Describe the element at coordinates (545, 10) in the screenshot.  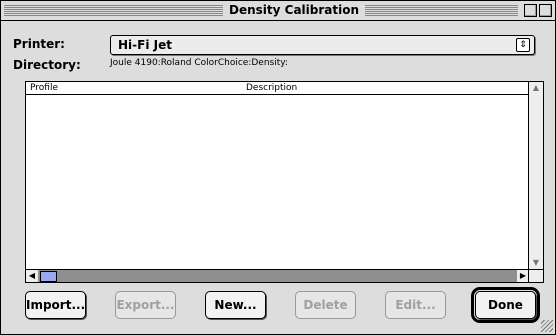
I see `collapse-box-icon` at that location.